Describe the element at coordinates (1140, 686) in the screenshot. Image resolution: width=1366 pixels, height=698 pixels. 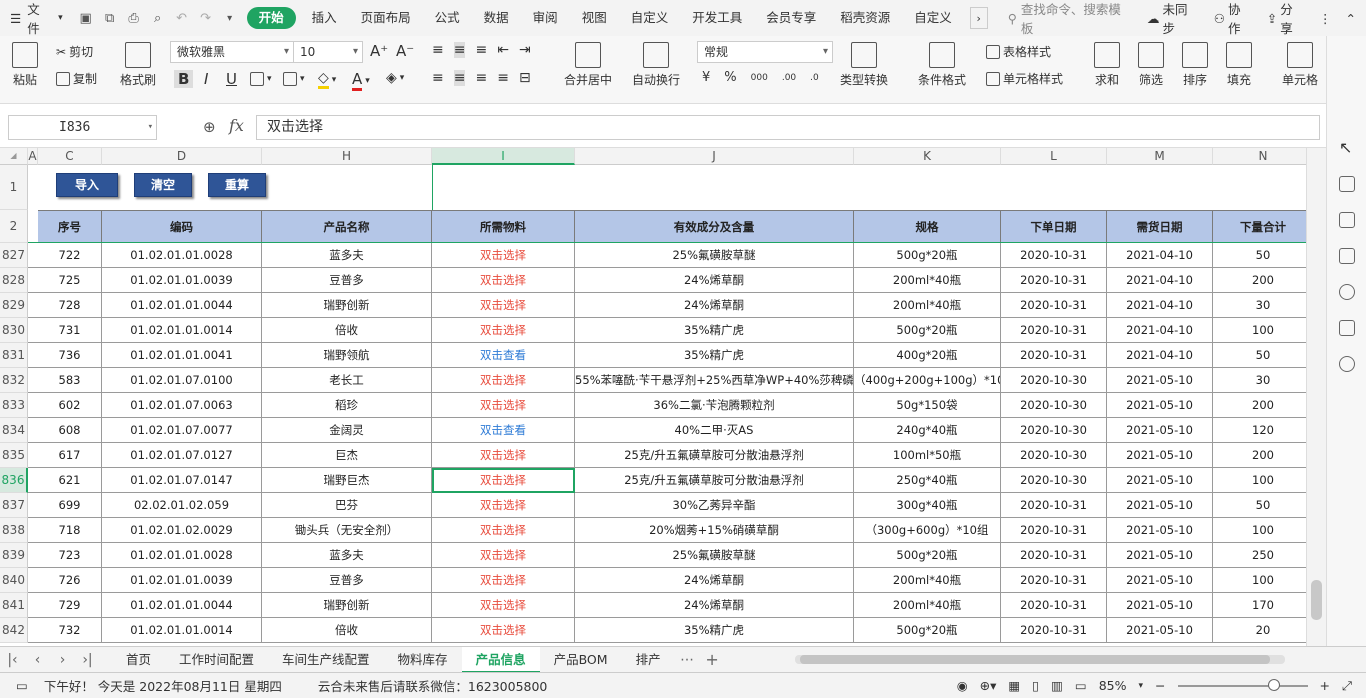
I see `chevron-down-icon: ▾` at that location.